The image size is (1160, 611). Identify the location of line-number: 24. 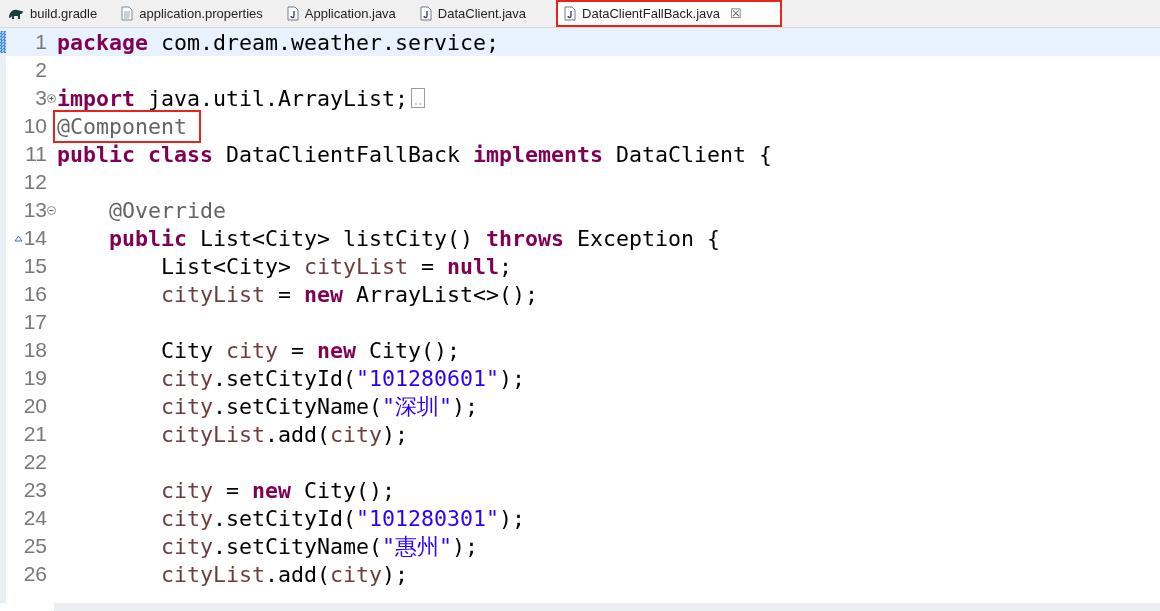
(35, 518).